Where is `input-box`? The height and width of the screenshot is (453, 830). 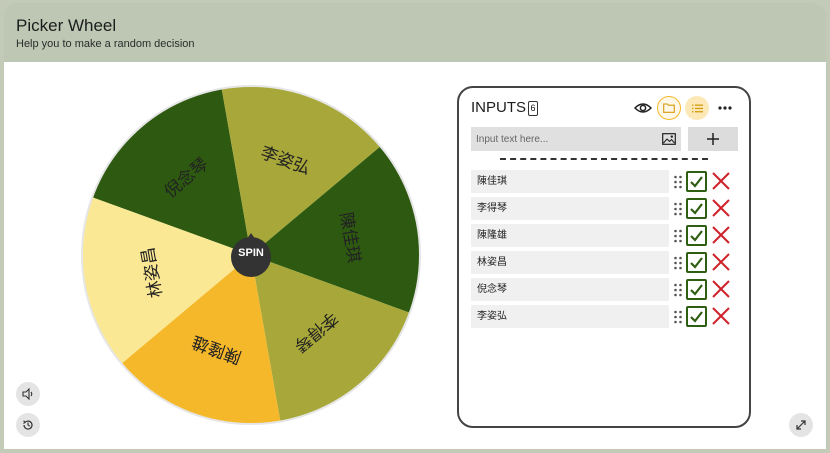 input-box is located at coordinates (576, 139).